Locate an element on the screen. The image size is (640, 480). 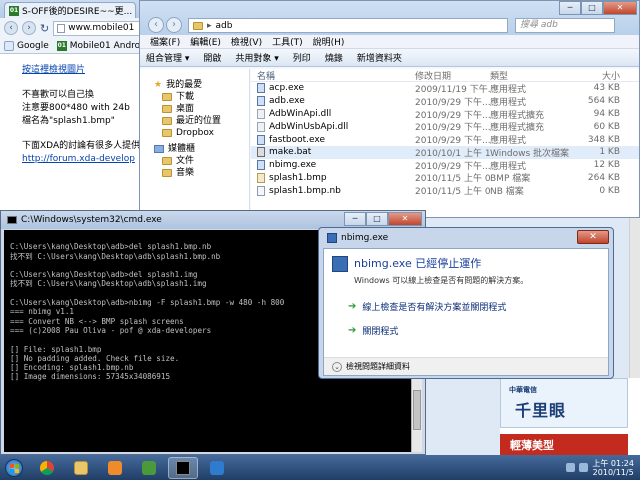
menu-edit: 編輯(E) is located at coordinates (205, 41).